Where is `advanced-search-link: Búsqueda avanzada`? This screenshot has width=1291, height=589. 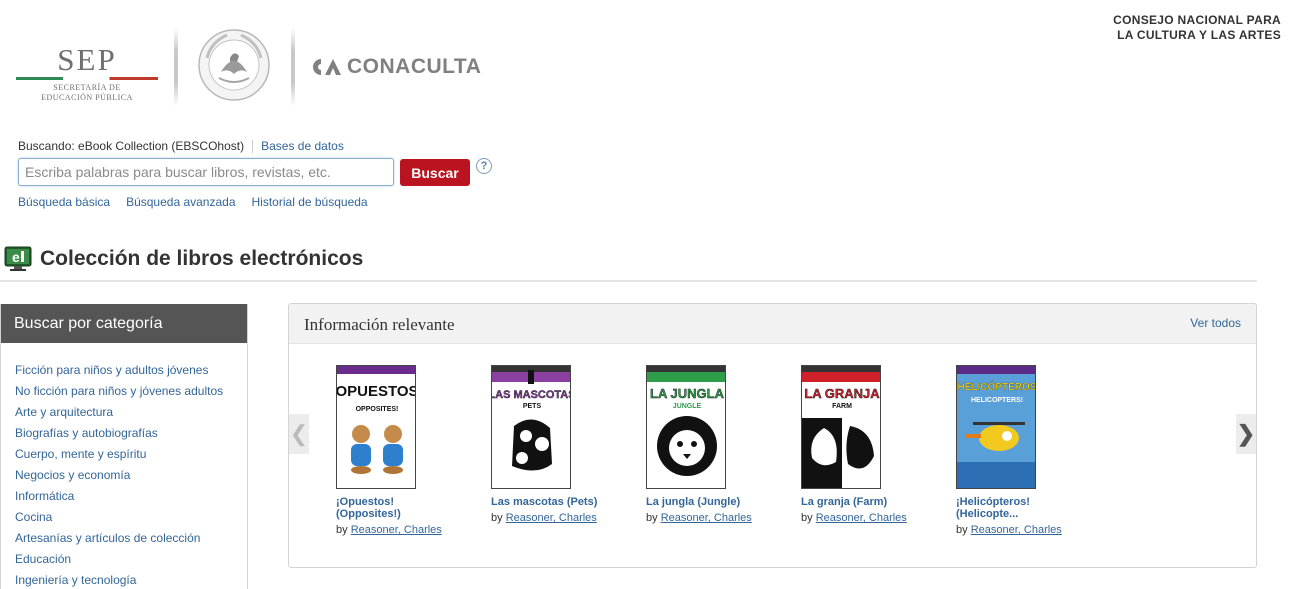
advanced-search-link: Búsqueda avanzada is located at coordinates (180, 202).